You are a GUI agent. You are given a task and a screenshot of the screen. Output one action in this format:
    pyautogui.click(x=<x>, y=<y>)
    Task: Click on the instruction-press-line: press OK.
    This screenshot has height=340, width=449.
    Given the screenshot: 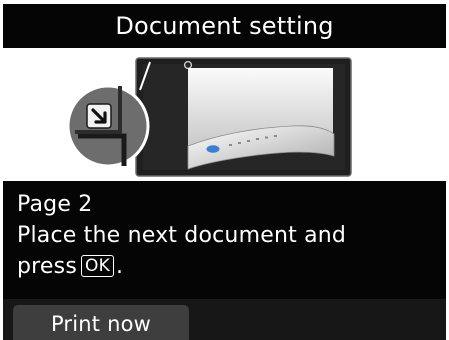 What is the action you would take?
    pyautogui.click(x=231, y=266)
    